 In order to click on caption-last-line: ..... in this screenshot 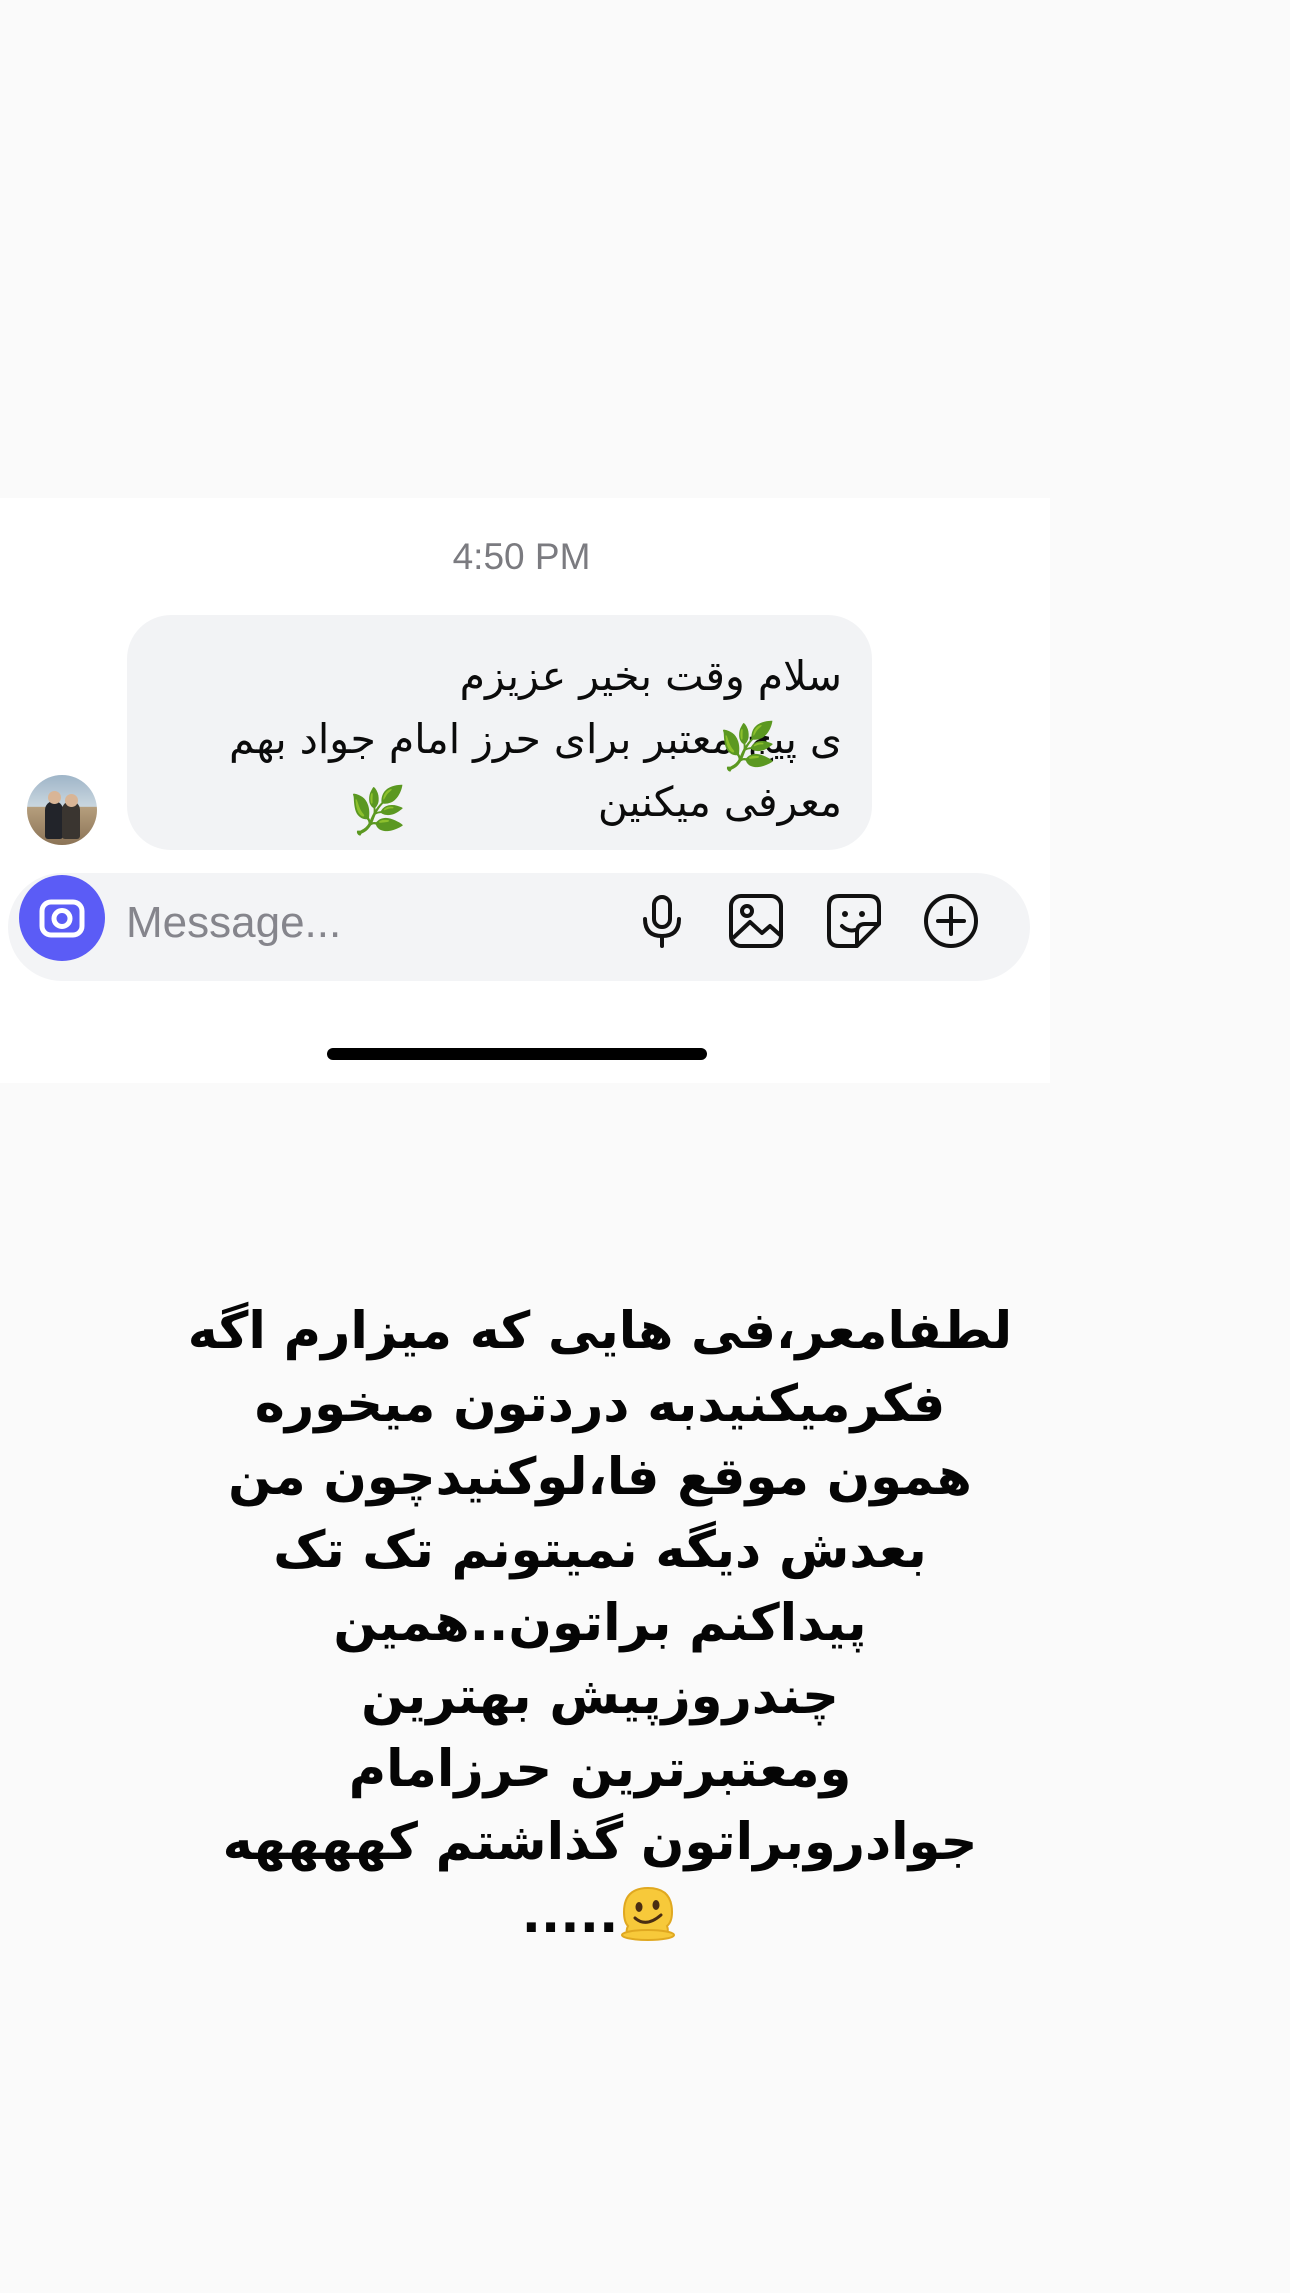, I will do `click(600, 1915)`.